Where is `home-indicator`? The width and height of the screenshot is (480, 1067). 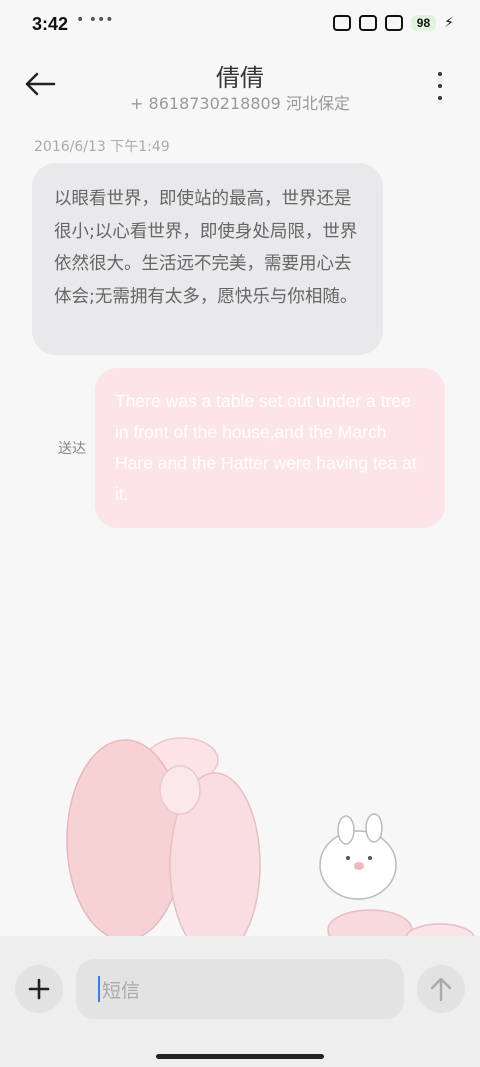 home-indicator is located at coordinates (240, 1056).